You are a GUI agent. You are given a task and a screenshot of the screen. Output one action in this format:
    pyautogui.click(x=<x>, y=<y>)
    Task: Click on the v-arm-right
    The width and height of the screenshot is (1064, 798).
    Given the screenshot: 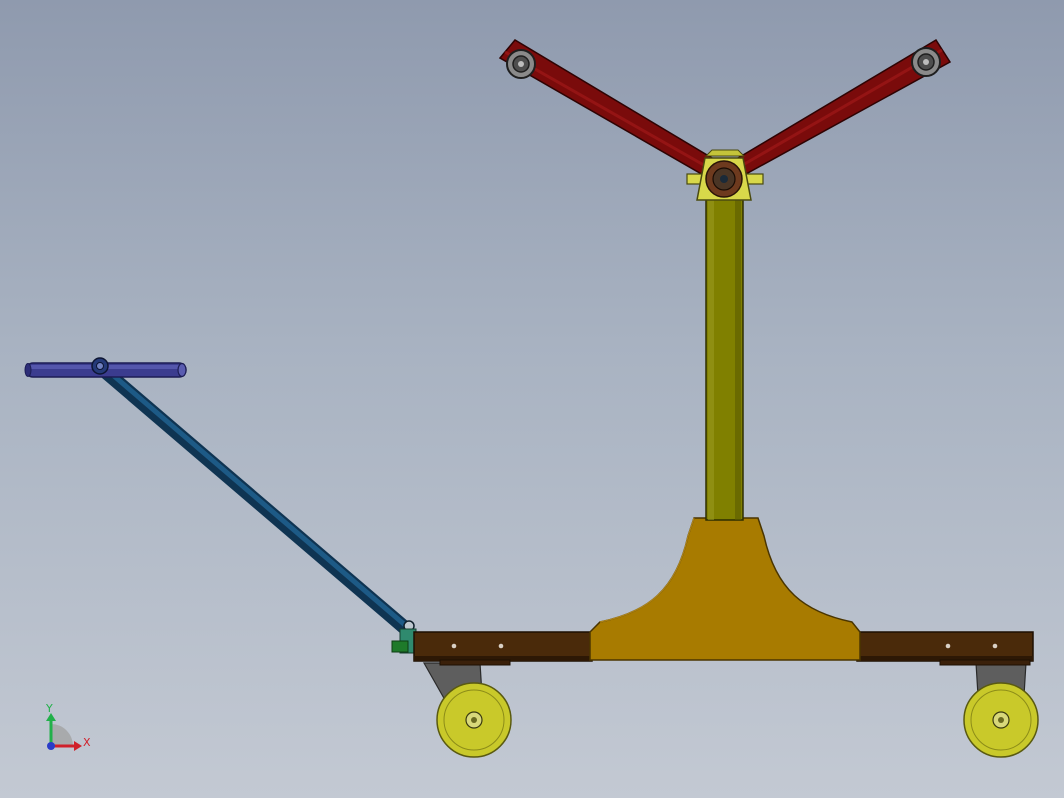 What is the action you would take?
    pyautogui.click(x=844, y=107)
    